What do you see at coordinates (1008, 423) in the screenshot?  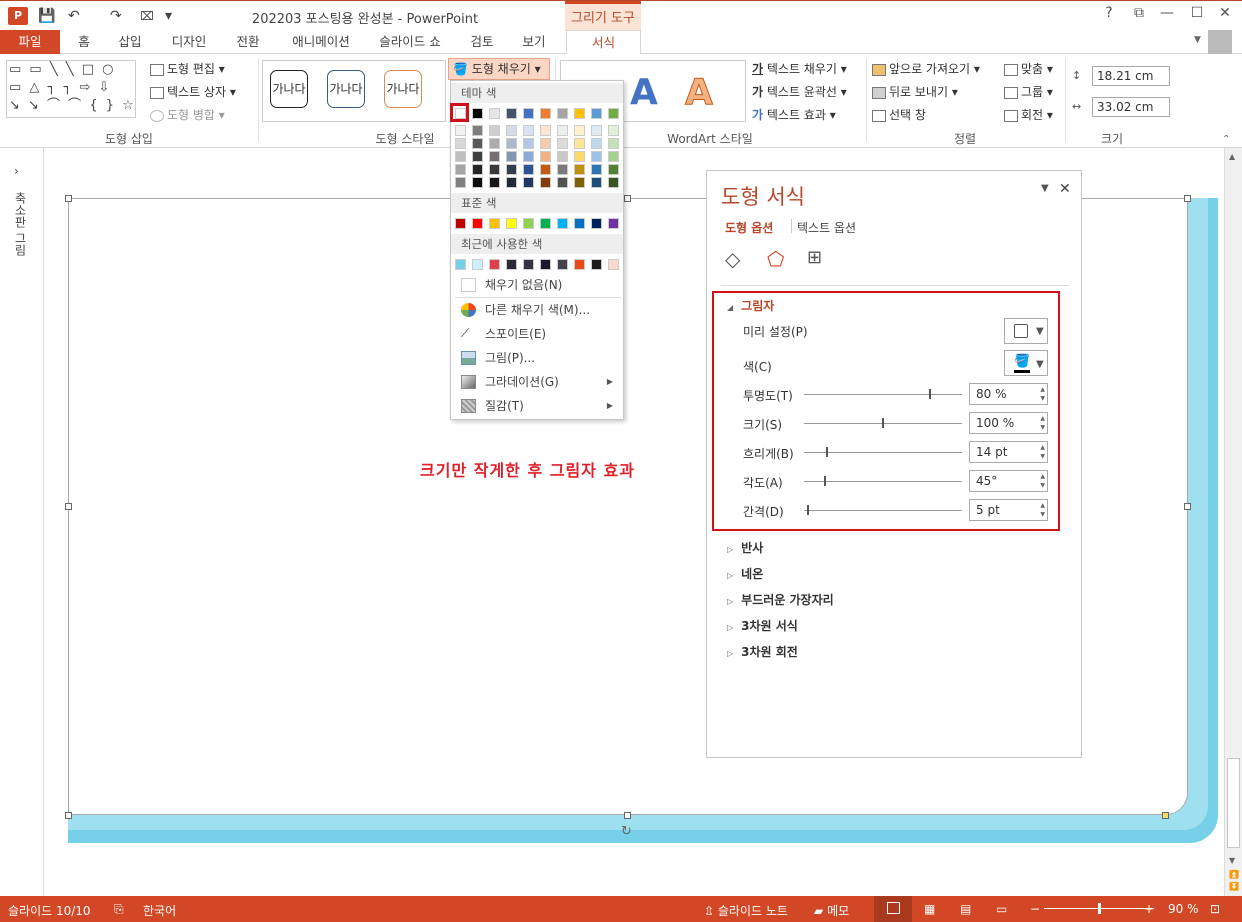 I see `shadow-param-input: 100 % ▲ ▼` at bounding box center [1008, 423].